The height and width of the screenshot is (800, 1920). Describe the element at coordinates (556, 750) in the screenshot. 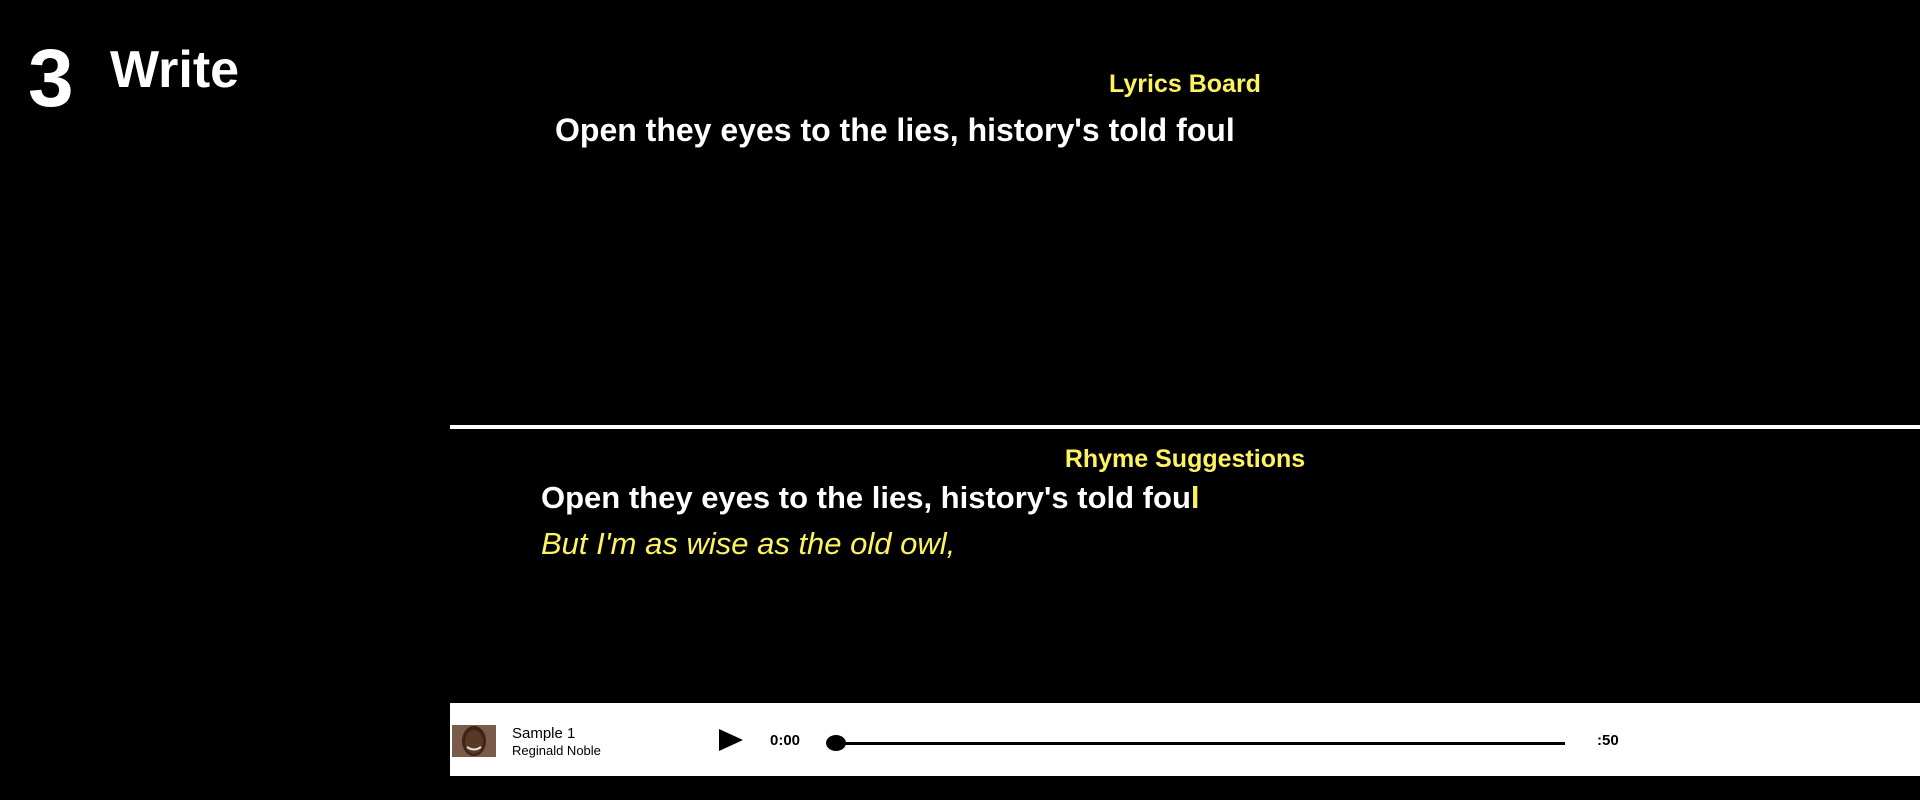

I see `track-artist: Reginald Noble` at that location.